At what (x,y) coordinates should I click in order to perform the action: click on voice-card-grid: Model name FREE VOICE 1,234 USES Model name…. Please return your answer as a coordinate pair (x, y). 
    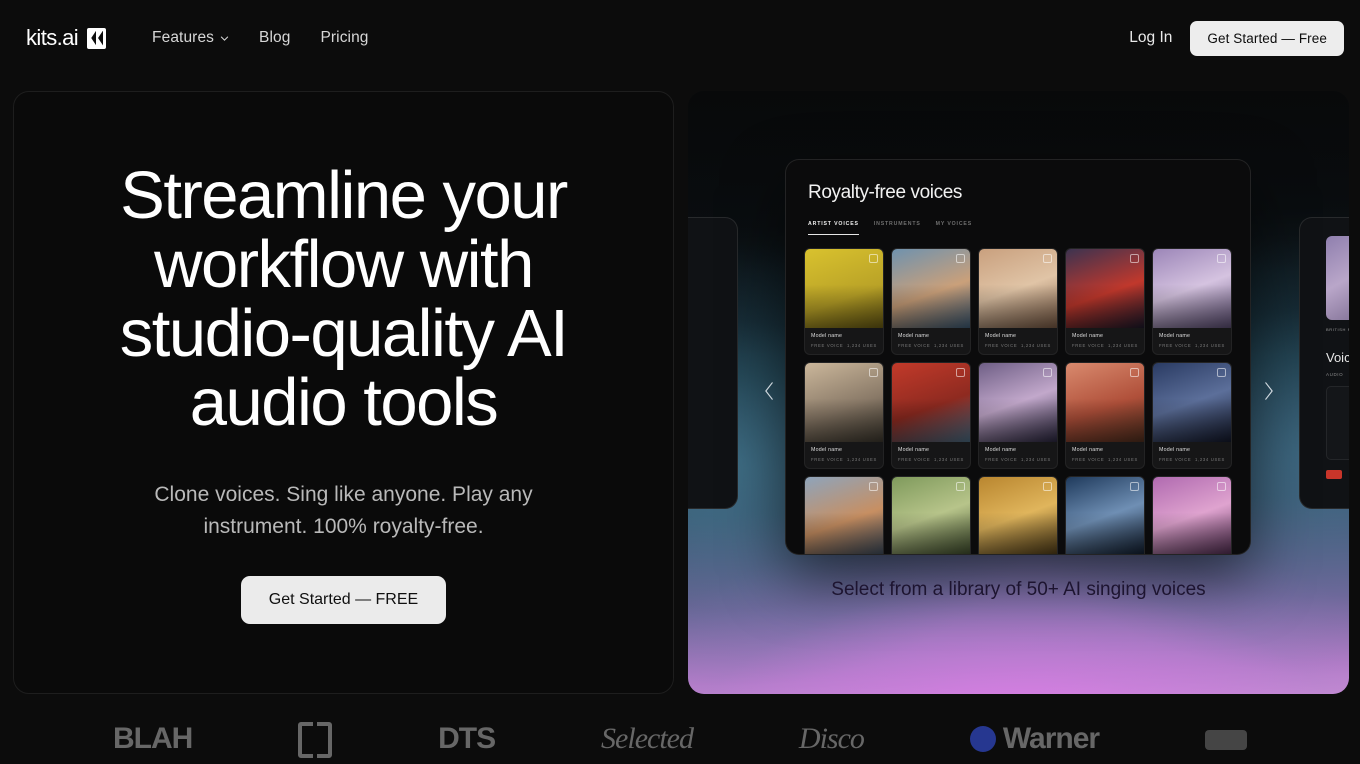
    Looking at the image, I should click on (1018, 394).